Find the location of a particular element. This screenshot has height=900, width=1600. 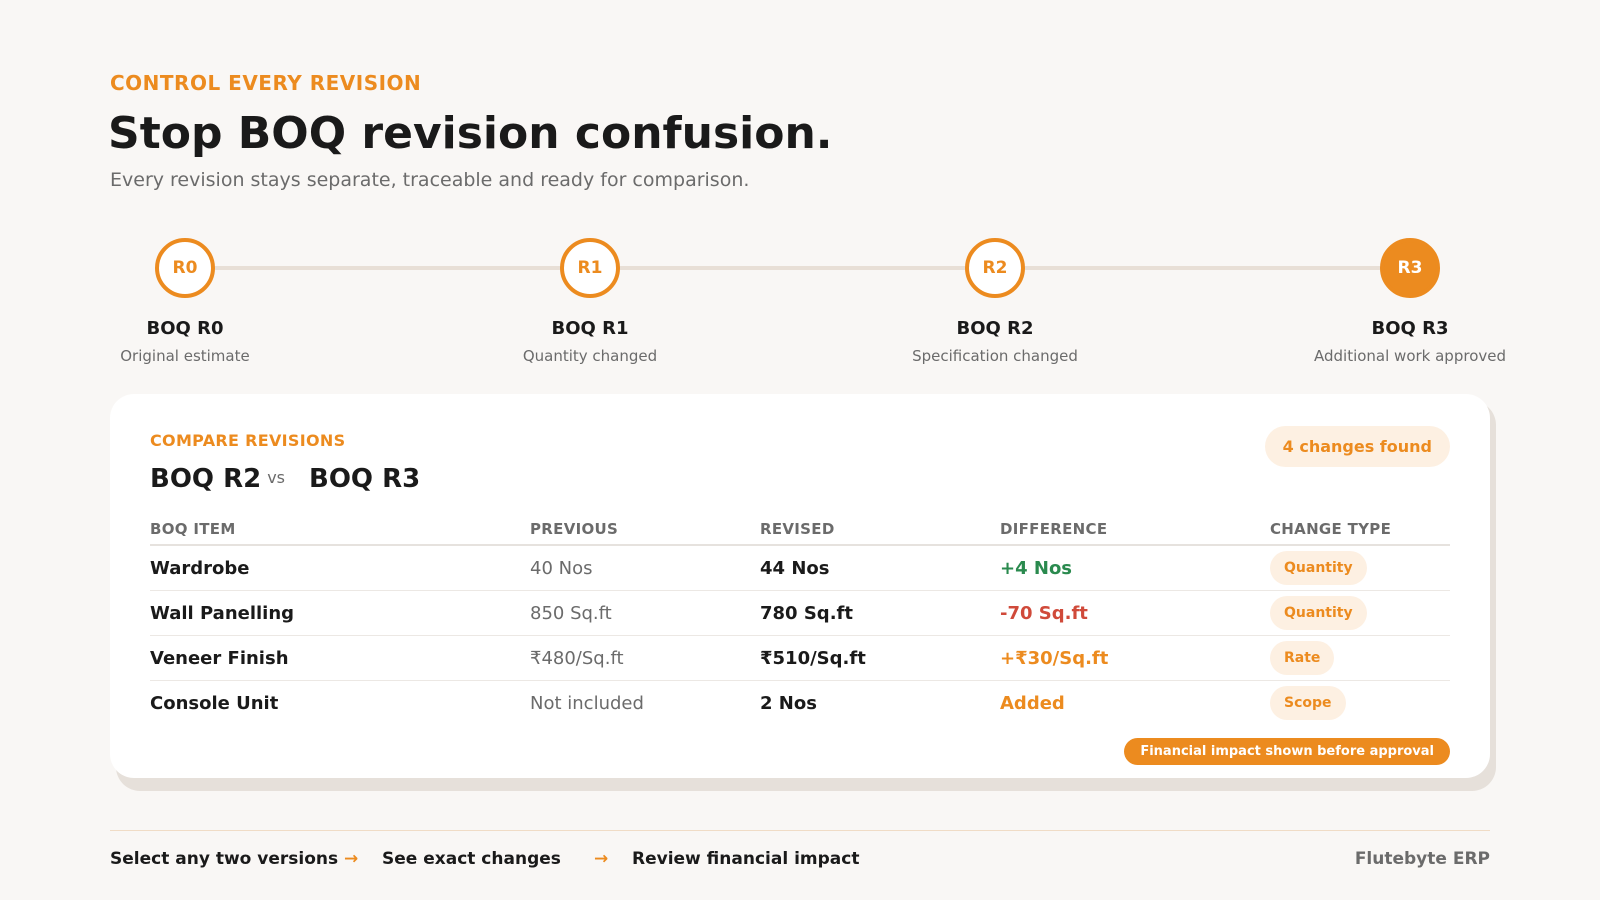

compare-heading: BOQ R2 vs BOQ R3 is located at coordinates (285, 479).